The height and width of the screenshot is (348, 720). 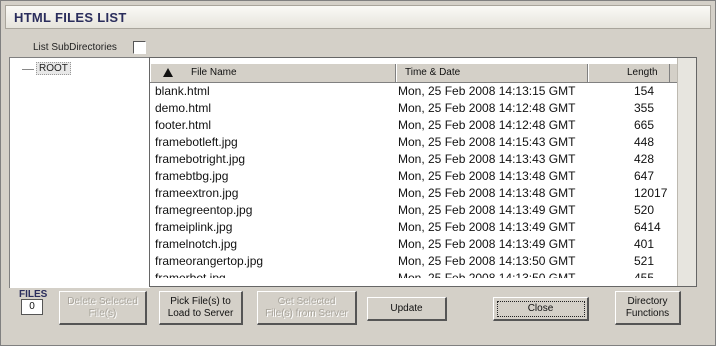 What do you see at coordinates (196, 142) in the screenshot?
I see `file-name: framebotleft.jpg` at bounding box center [196, 142].